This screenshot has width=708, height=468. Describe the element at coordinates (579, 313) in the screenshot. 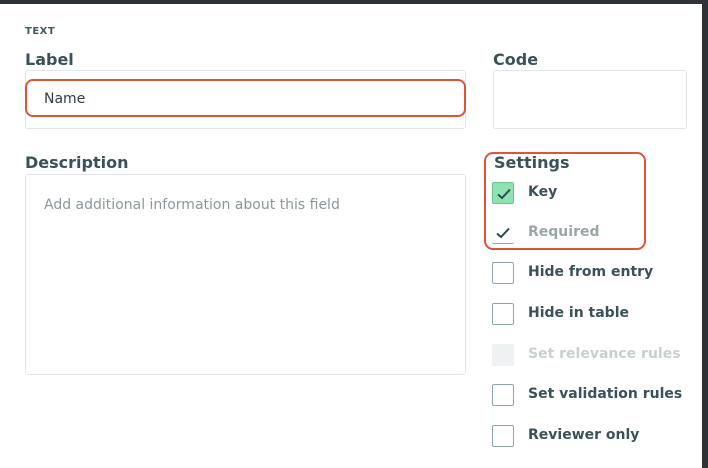

I see `hide-in-table-label: Hide in table` at that location.